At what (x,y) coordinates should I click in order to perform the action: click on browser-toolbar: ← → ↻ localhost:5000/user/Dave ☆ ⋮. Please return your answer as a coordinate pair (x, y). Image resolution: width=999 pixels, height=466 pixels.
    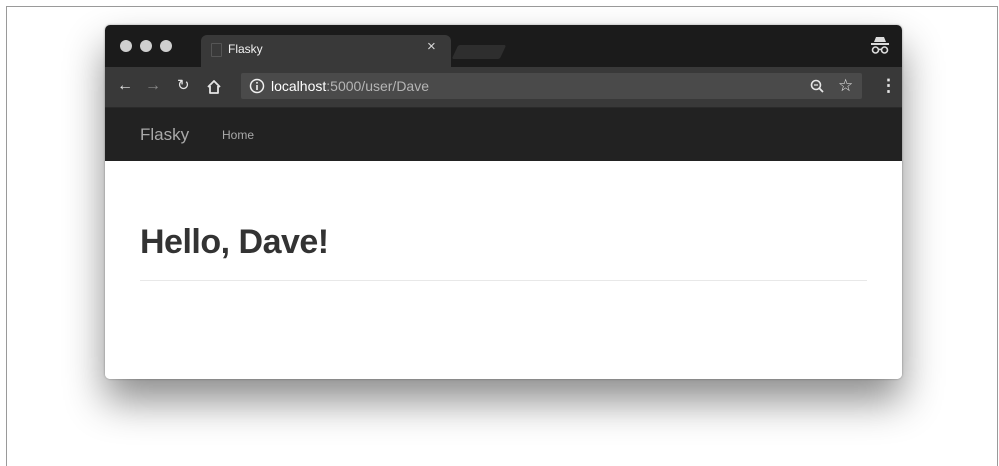
    Looking at the image, I should click on (503, 87).